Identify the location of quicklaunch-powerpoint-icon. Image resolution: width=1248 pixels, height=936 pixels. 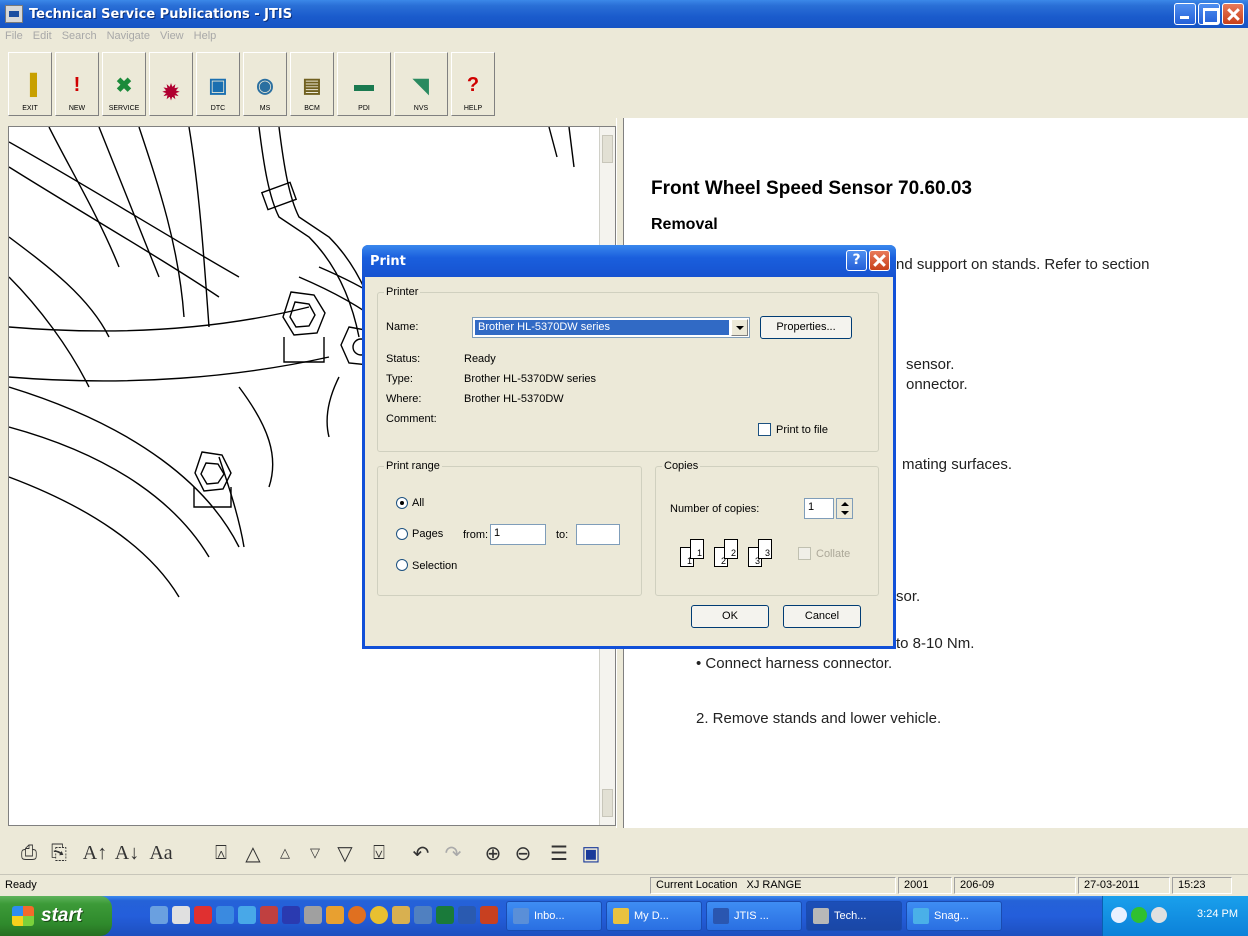
(489, 915).